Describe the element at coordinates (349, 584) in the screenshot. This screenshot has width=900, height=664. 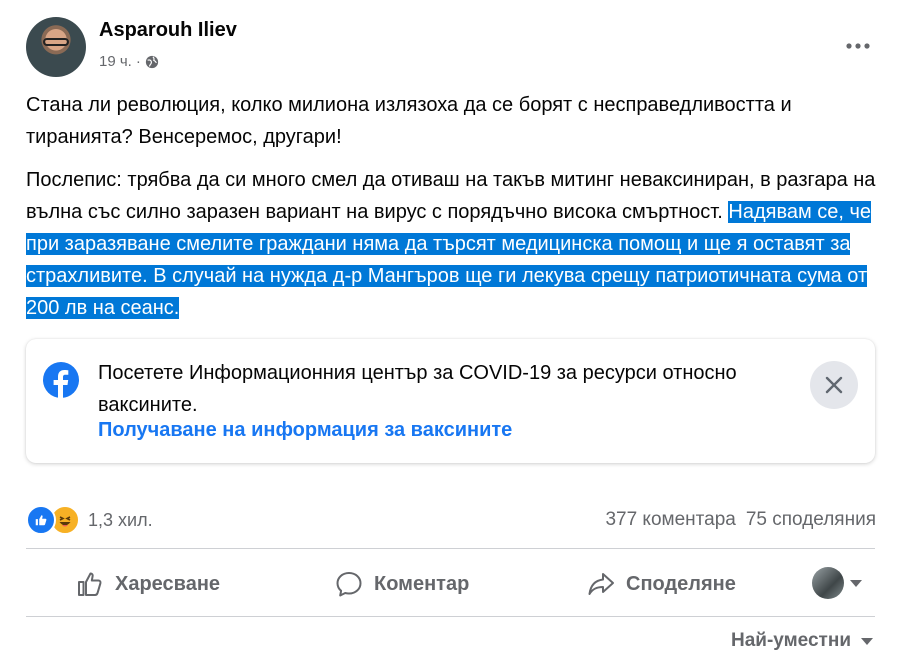
I see `comment-icon` at that location.